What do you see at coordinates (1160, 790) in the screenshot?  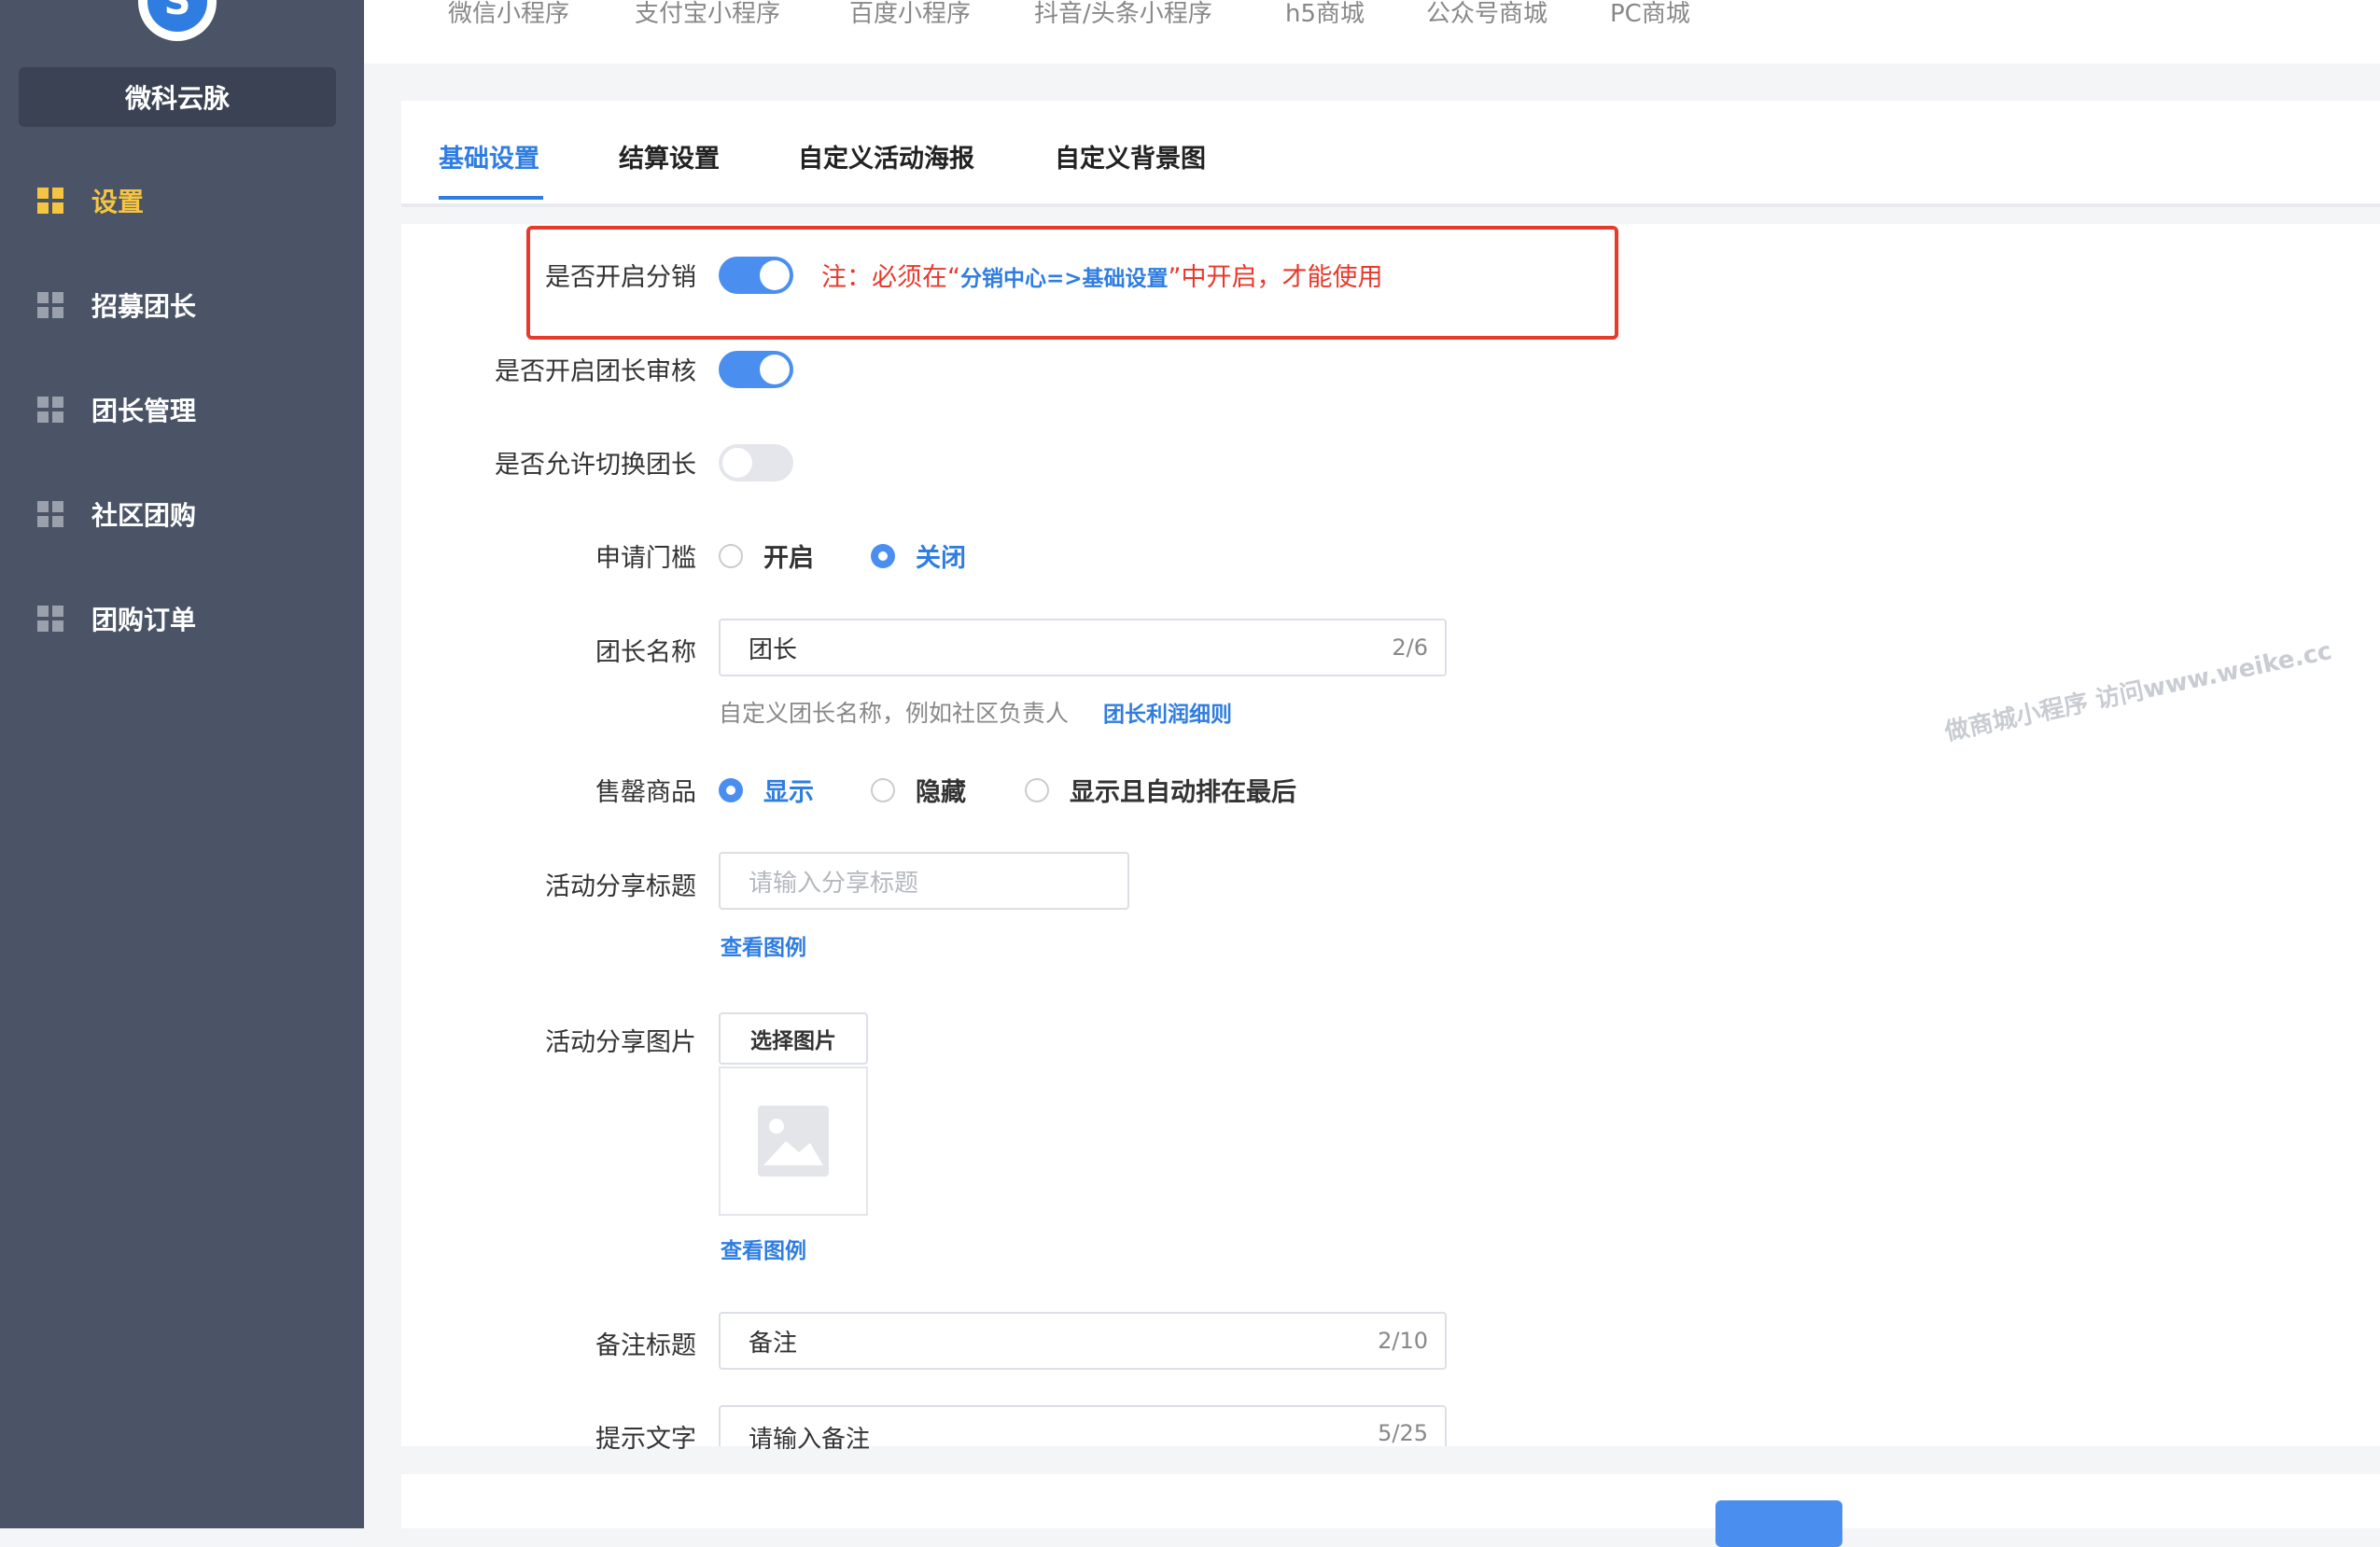 I see `sold-out-radio-show-last: 显示且自动排在最后` at bounding box center [1160, 790].